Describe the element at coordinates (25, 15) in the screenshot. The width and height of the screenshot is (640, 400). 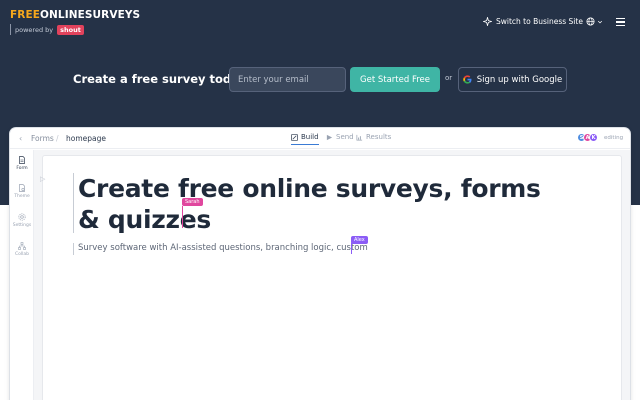
I see `logo-free-text: FREE` at that location.